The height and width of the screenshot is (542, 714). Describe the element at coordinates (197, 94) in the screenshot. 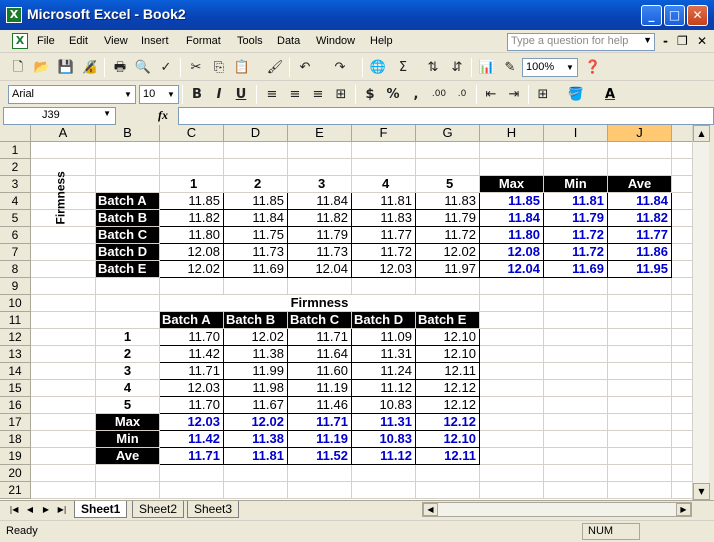

I see `bold-icon: B` at that location.